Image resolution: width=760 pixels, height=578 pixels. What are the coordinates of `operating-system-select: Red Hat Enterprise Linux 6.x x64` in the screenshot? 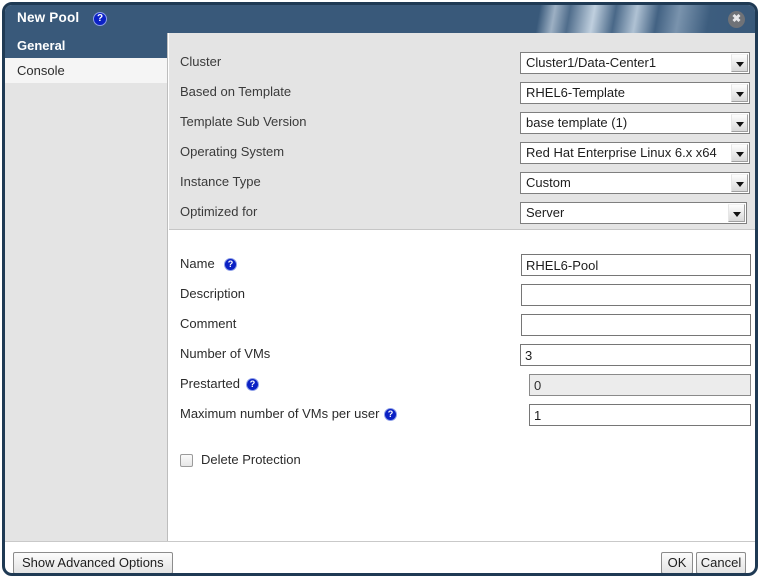 It's located at (635, 153).